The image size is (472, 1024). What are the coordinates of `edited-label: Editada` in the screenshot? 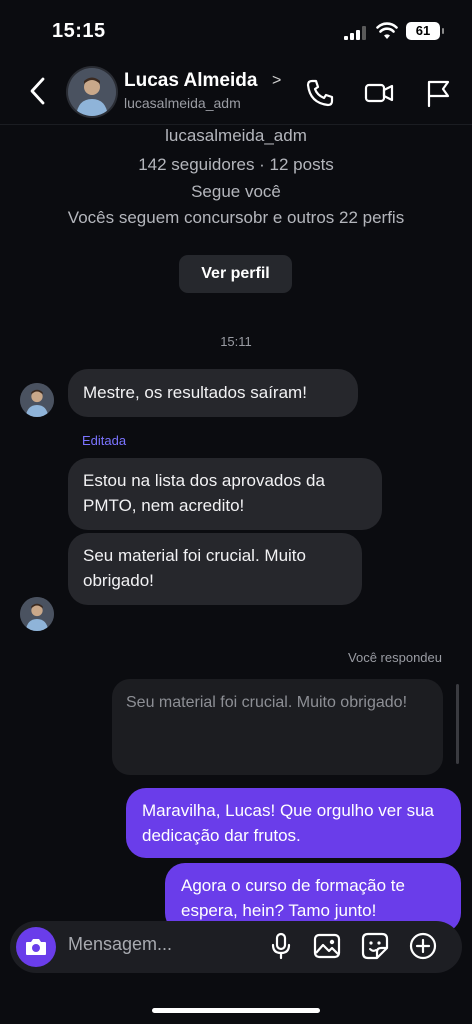 It's located at (104, 440).